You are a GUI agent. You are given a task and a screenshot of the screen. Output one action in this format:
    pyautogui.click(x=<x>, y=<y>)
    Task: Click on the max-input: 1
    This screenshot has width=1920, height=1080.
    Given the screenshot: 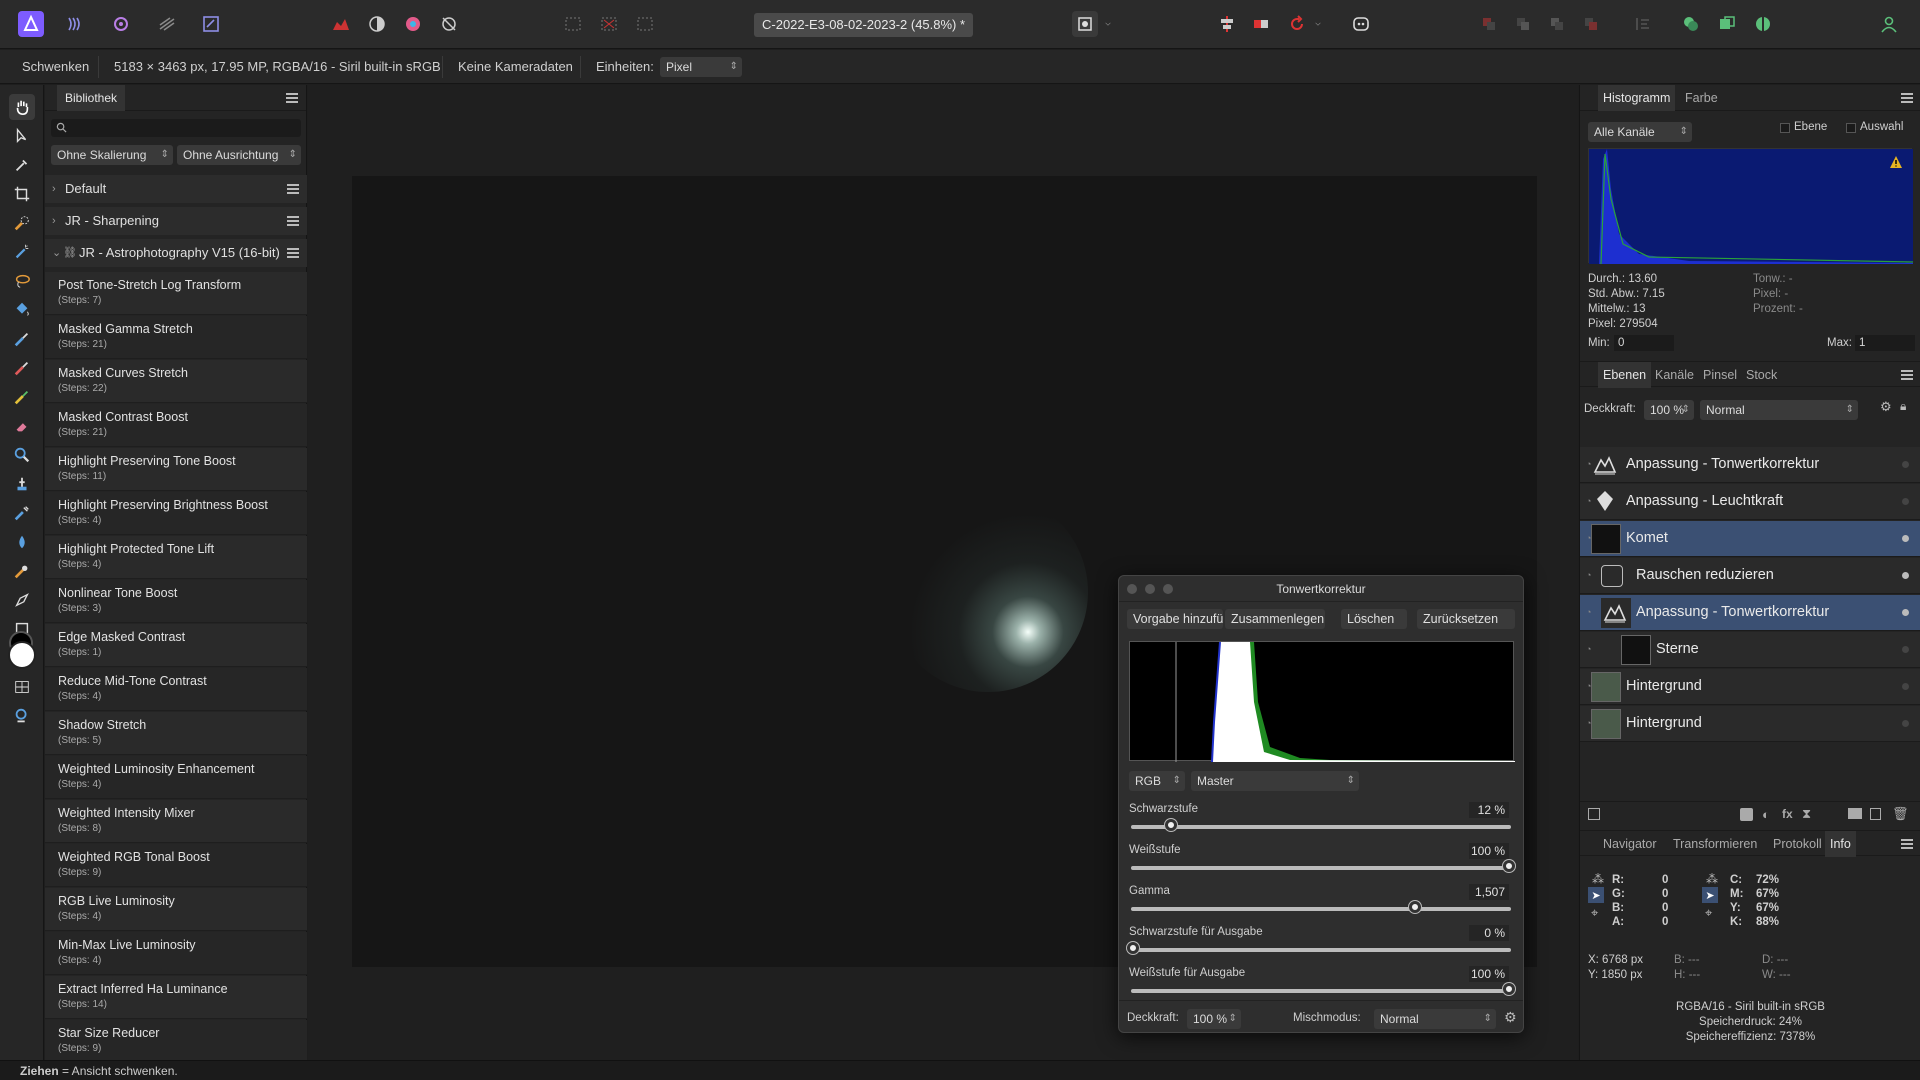 What is the action you would take?
    pyautogui.click(x=1885, y=343)
    